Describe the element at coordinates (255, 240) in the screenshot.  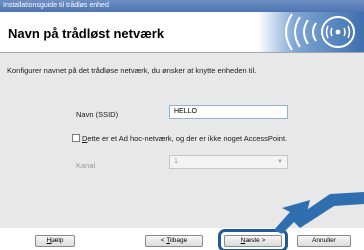
I see `next-label: æste >` at that location.